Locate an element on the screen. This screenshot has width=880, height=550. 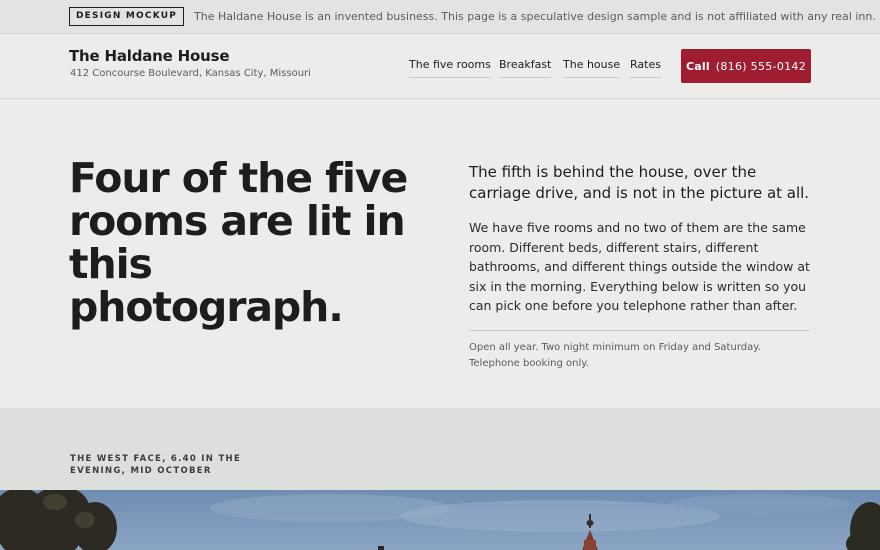
house-photograph is located at coordinates (440, 520).